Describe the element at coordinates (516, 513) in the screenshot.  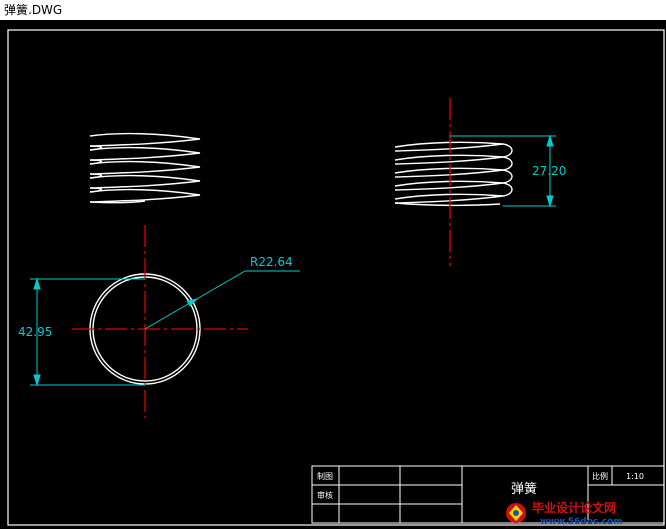
I see `watermark-logo-icon` at that location.